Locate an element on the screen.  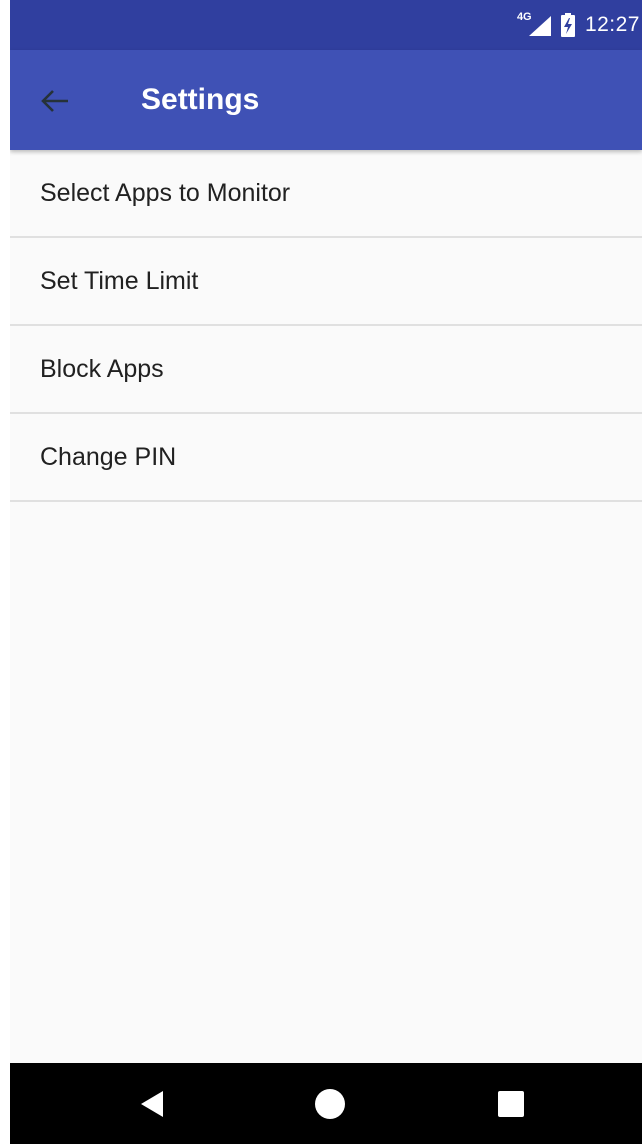
settings-item-select-apps: Select Apps to Monitor is located at coordinates (326, 194).